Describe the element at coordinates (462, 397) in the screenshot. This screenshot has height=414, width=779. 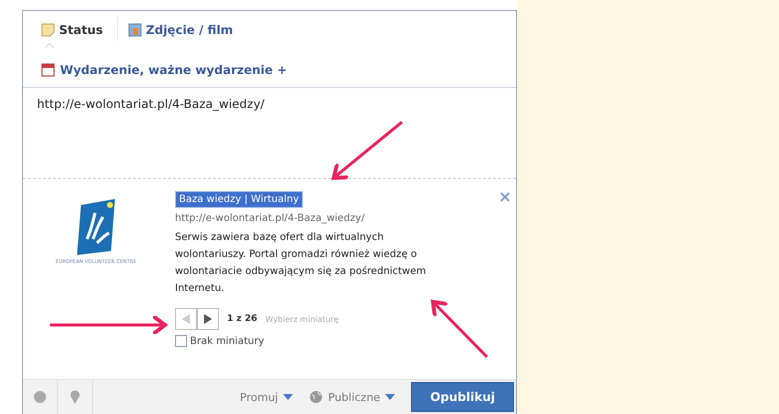
I see `publish-button: Opublikuj` at that location.